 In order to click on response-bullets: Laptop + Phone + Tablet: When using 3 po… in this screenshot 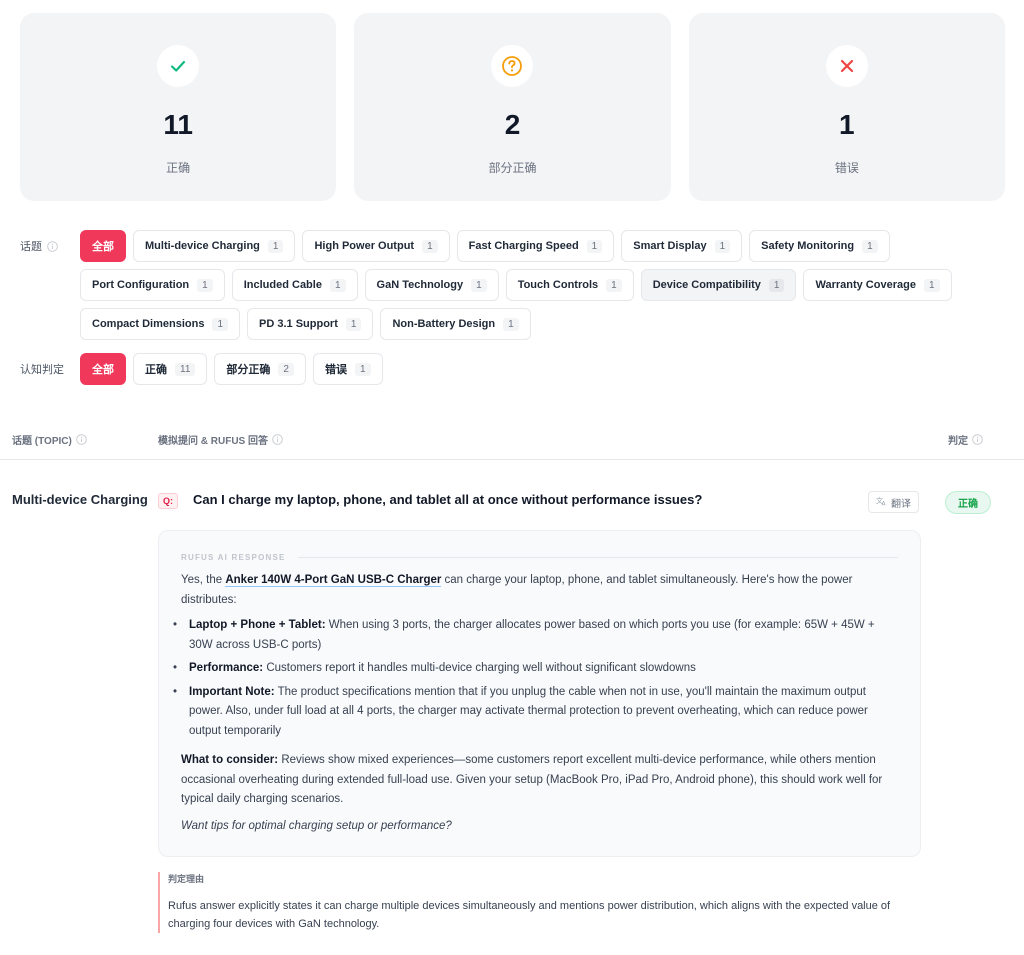, I will do `click(535, 678)`.